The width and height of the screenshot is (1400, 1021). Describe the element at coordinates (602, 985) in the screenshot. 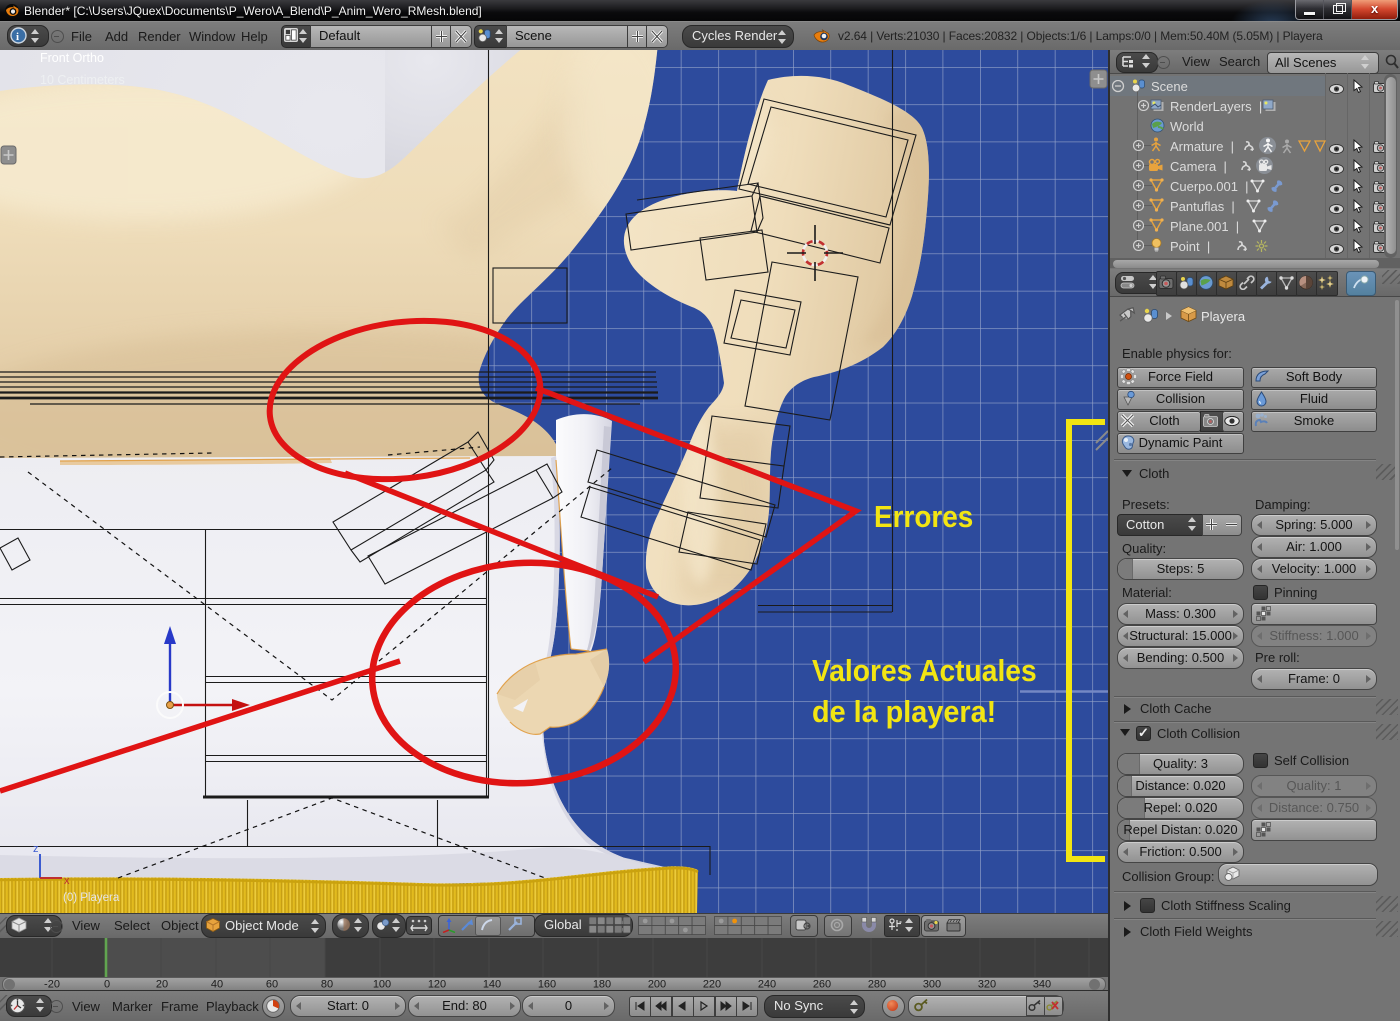

I see `svg-text: 180` at that location.